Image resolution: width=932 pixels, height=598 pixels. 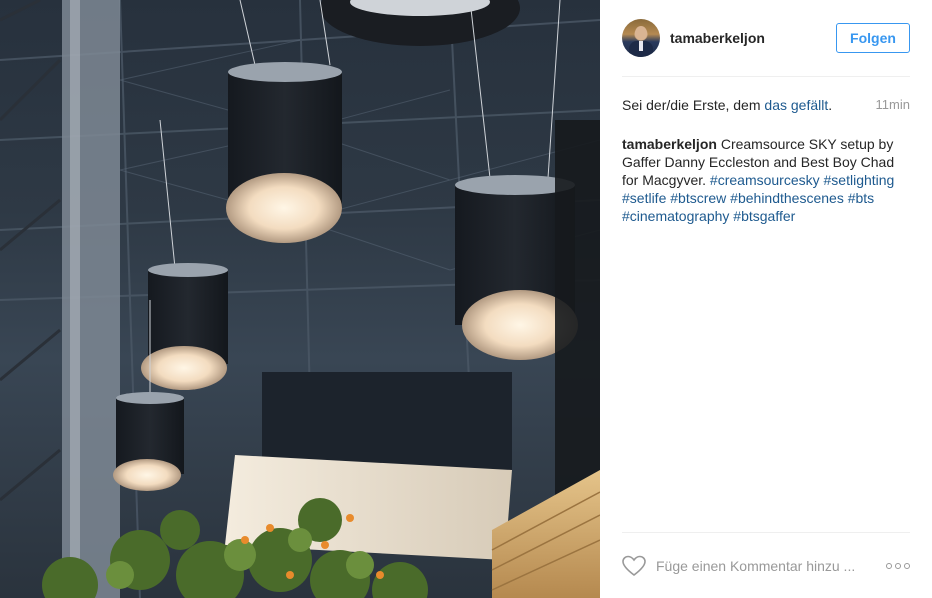 I want to click on hashtag: #setlighting, so click(x=859, y=180).